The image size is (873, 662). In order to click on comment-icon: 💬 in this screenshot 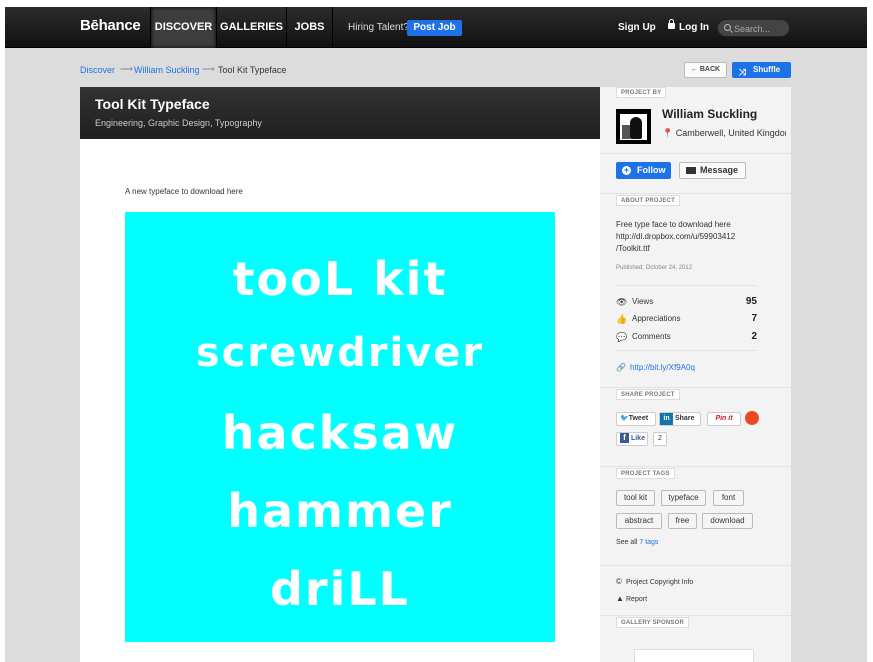, I will do `click(622, 337)`.